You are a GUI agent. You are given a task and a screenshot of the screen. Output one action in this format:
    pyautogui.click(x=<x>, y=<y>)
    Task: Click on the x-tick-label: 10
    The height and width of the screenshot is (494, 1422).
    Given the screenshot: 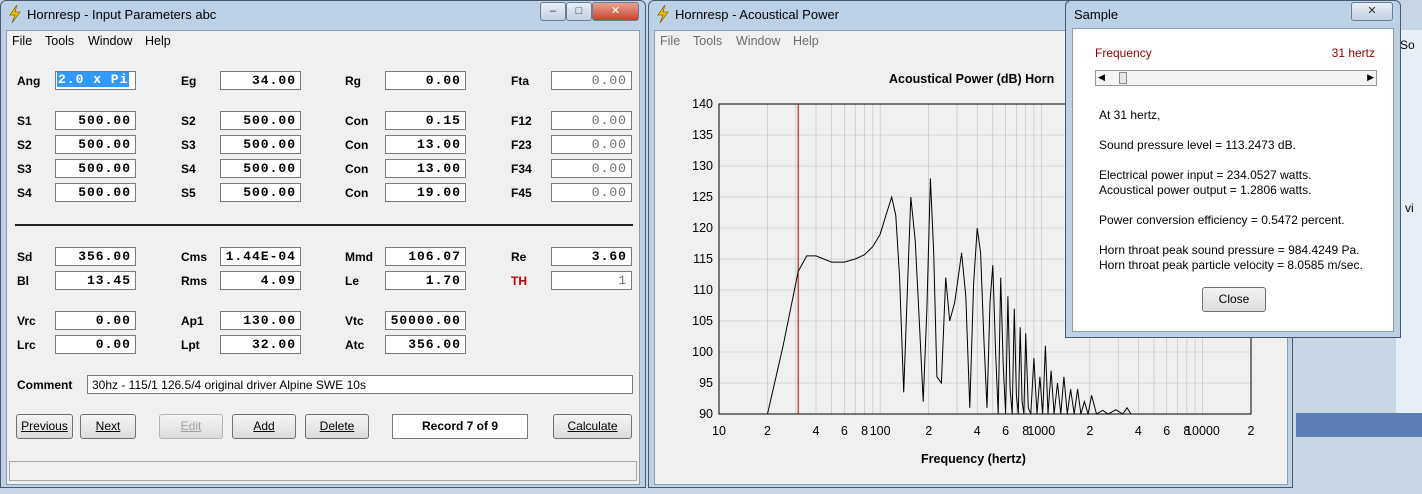 What is the action you would take?
    pyautogui.click(x=719, y=431)
    